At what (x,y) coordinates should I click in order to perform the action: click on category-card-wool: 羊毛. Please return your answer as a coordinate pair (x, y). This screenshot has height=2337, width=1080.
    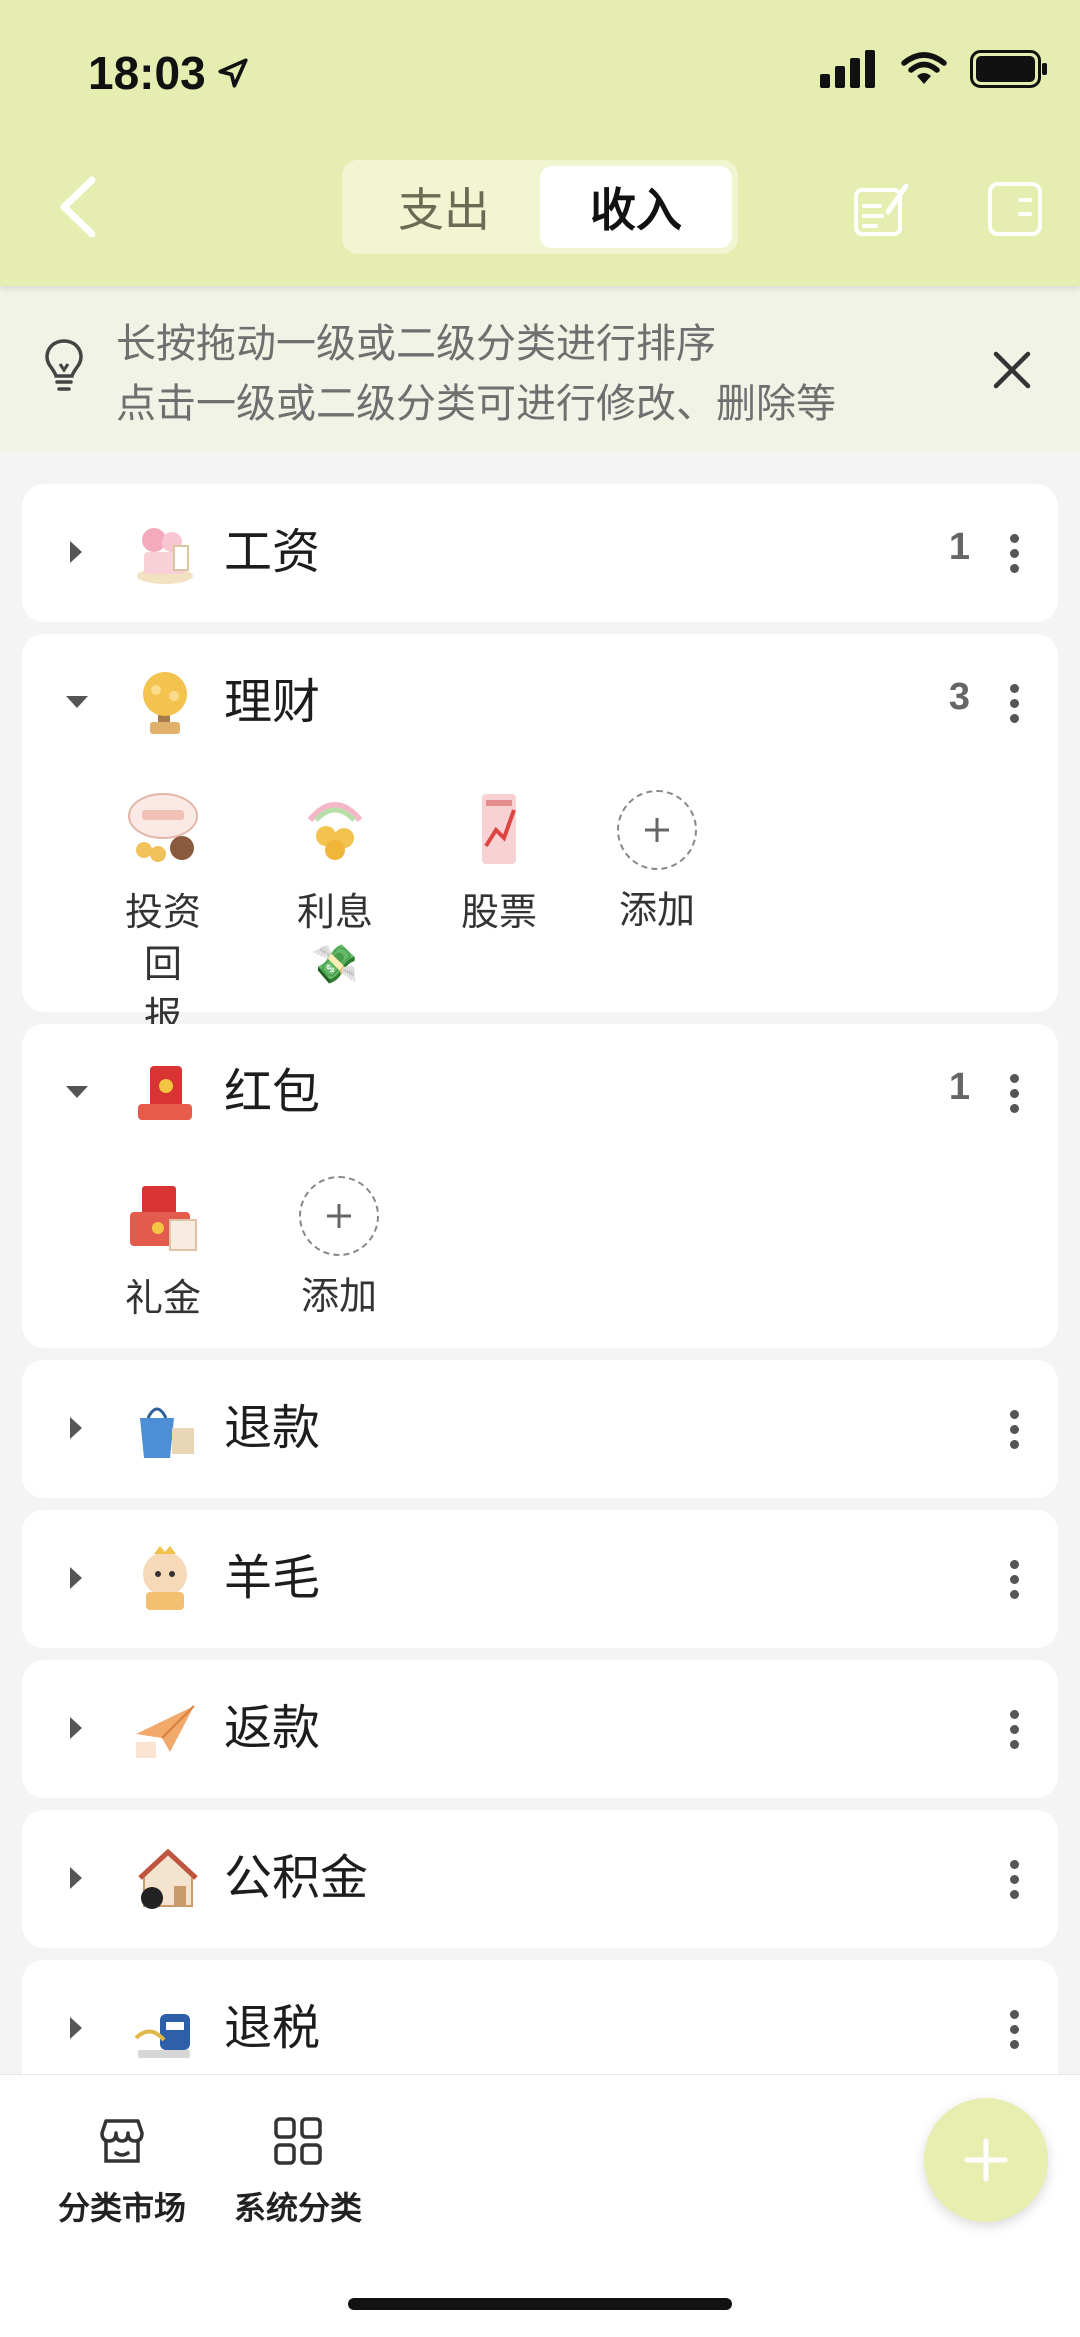
    Looking at the image, I should click on (540, 1579).